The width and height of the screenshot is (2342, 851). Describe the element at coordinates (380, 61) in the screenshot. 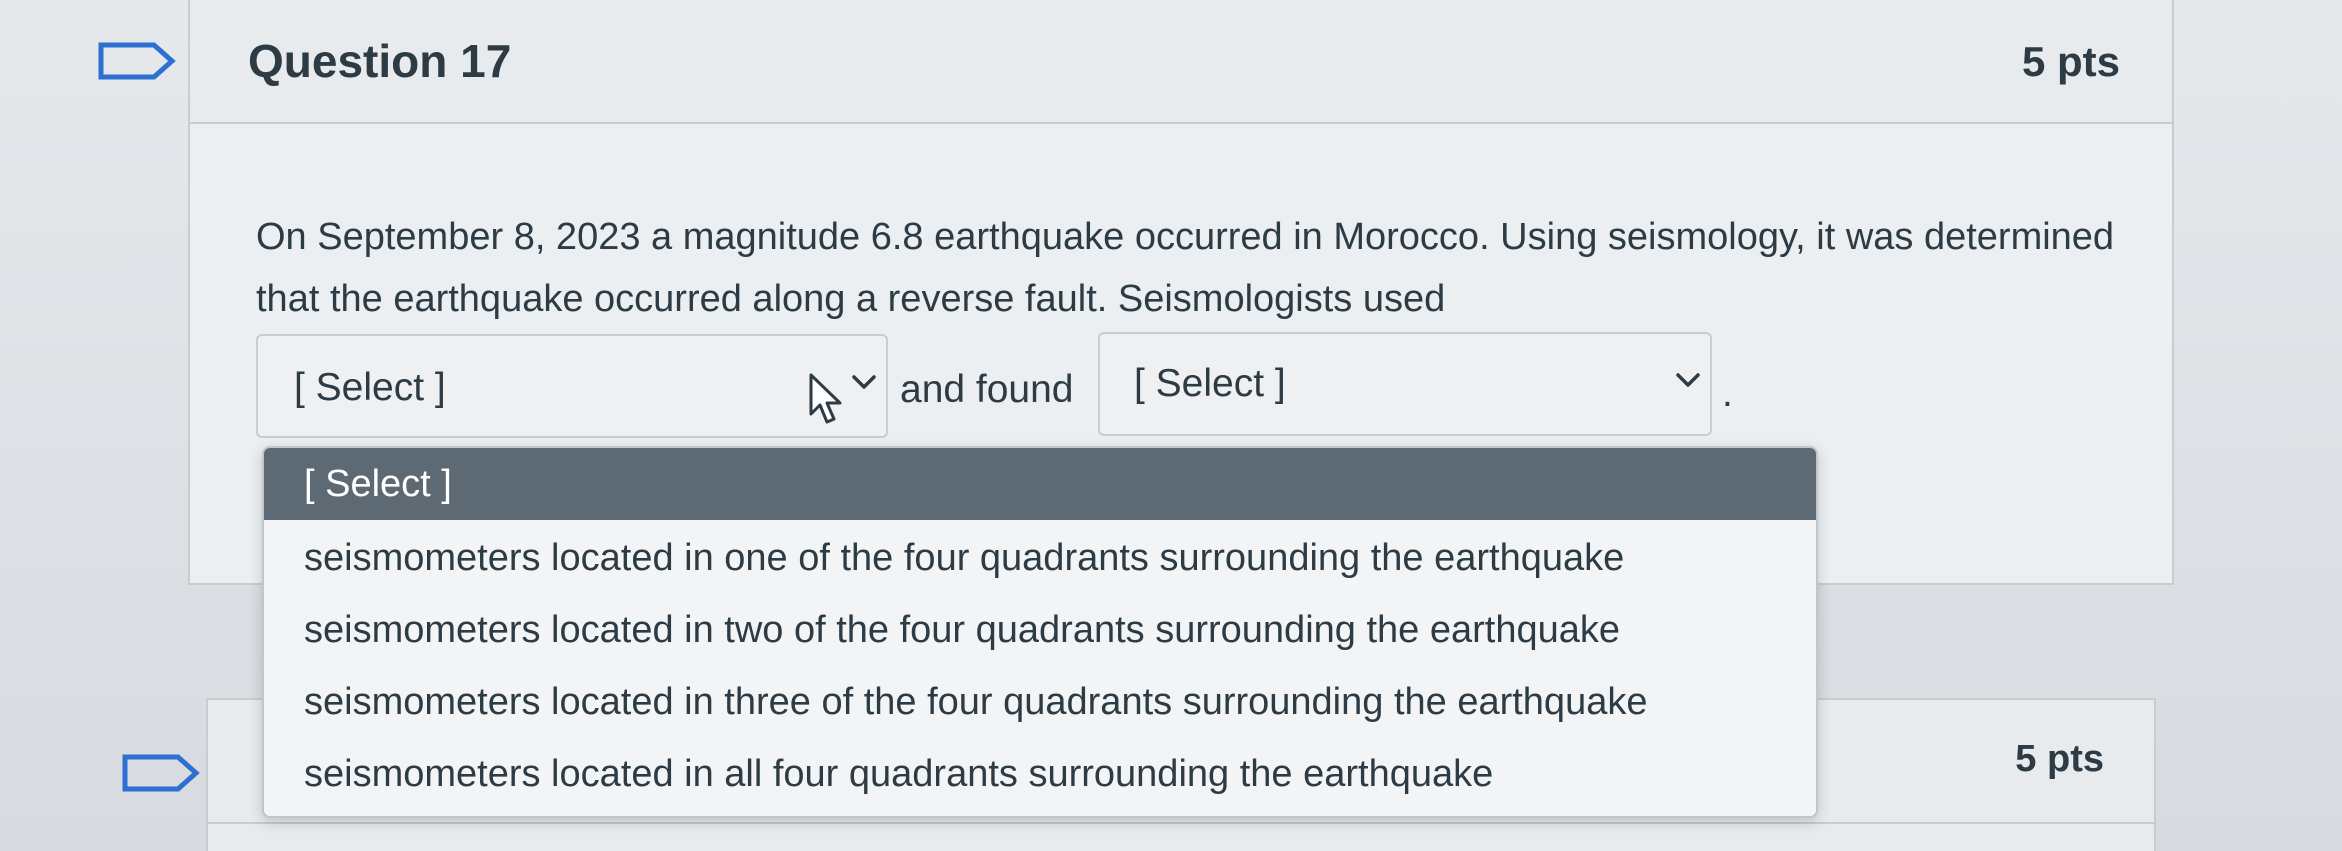

I see `question-title: Question 17` at that location.